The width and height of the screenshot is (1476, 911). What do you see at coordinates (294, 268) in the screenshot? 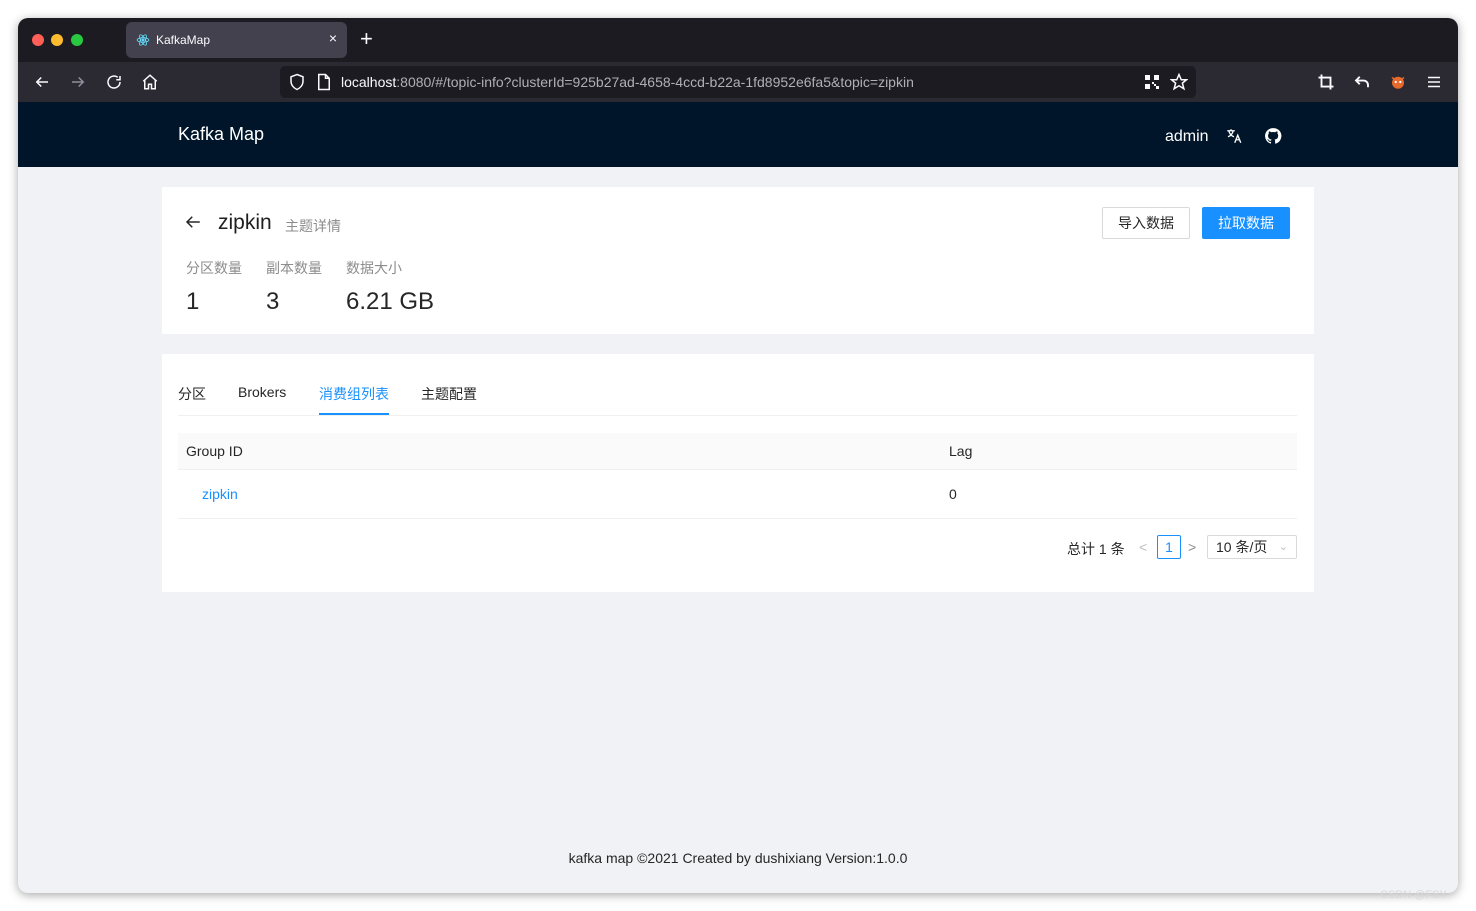
I see `stat-label: 副本数量` at bounding box center [294, 268].